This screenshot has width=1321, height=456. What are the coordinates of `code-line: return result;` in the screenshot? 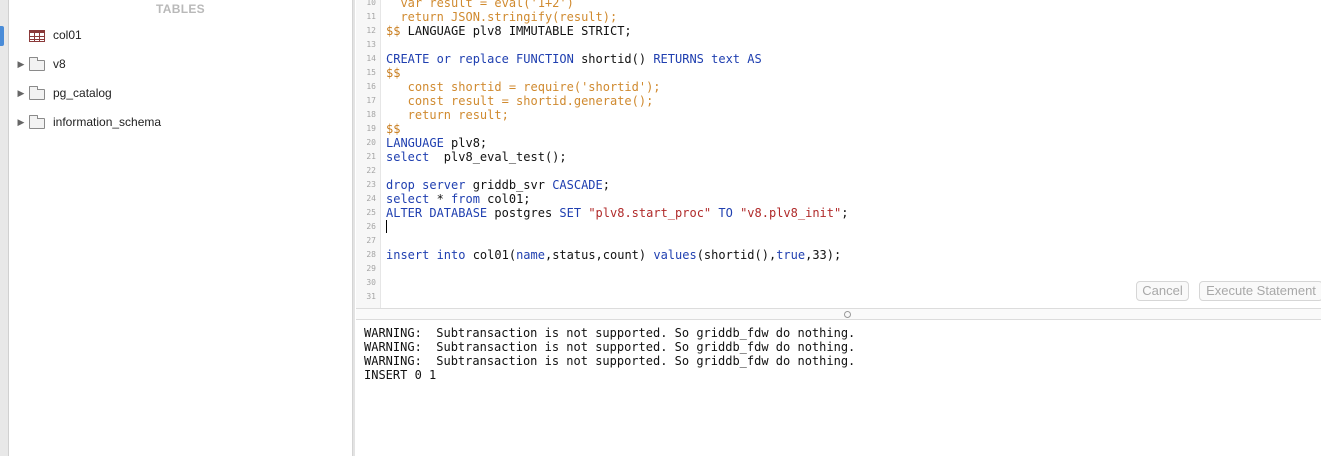 It's located at (447, 115).